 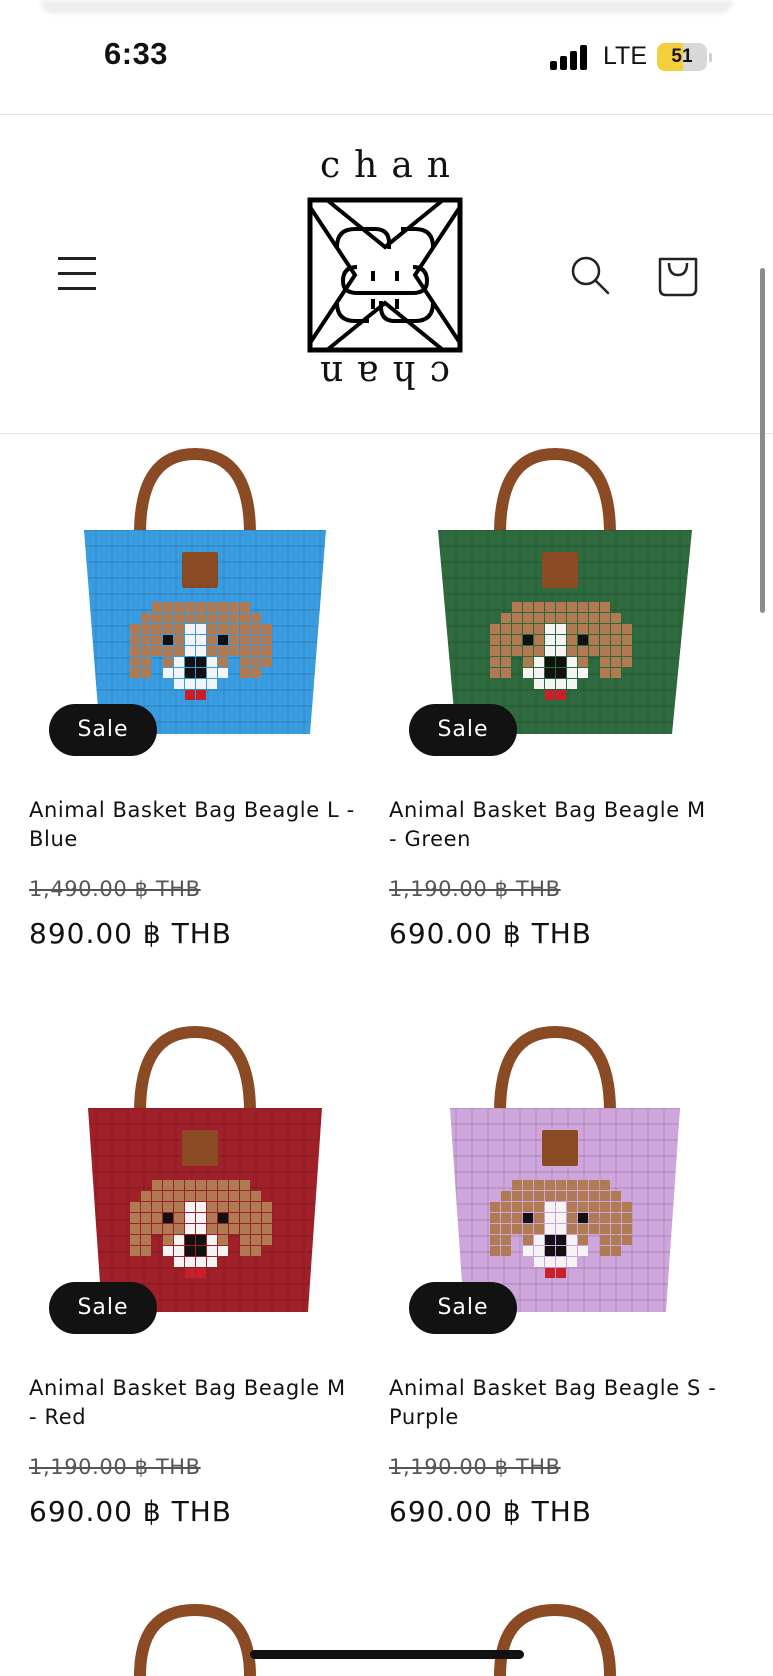 What do you see at coordinates (378, 373) in the screenshot?
I see `logo-wordmark-bottom: chan` at bounding box center [378, 373].